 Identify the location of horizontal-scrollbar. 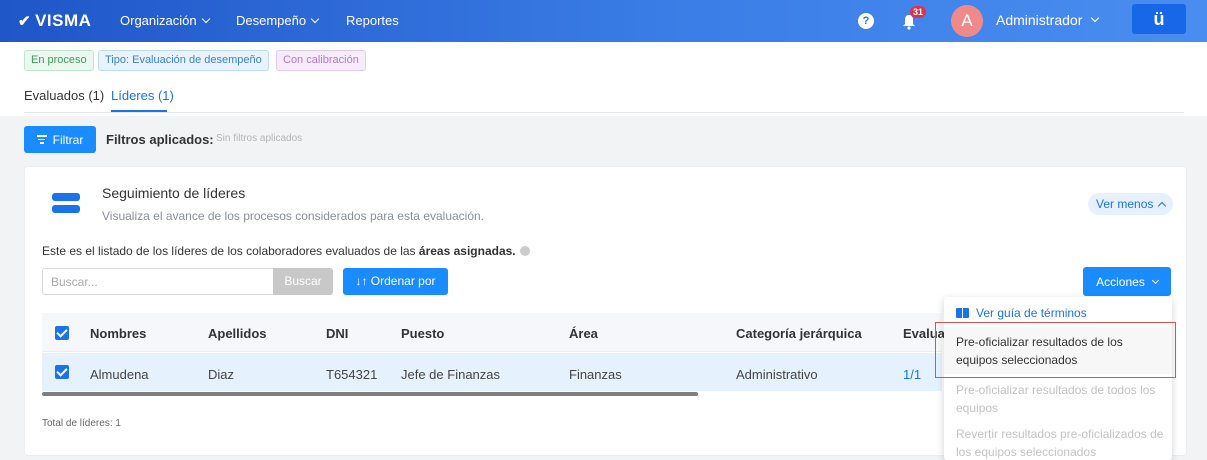
(370, 394).